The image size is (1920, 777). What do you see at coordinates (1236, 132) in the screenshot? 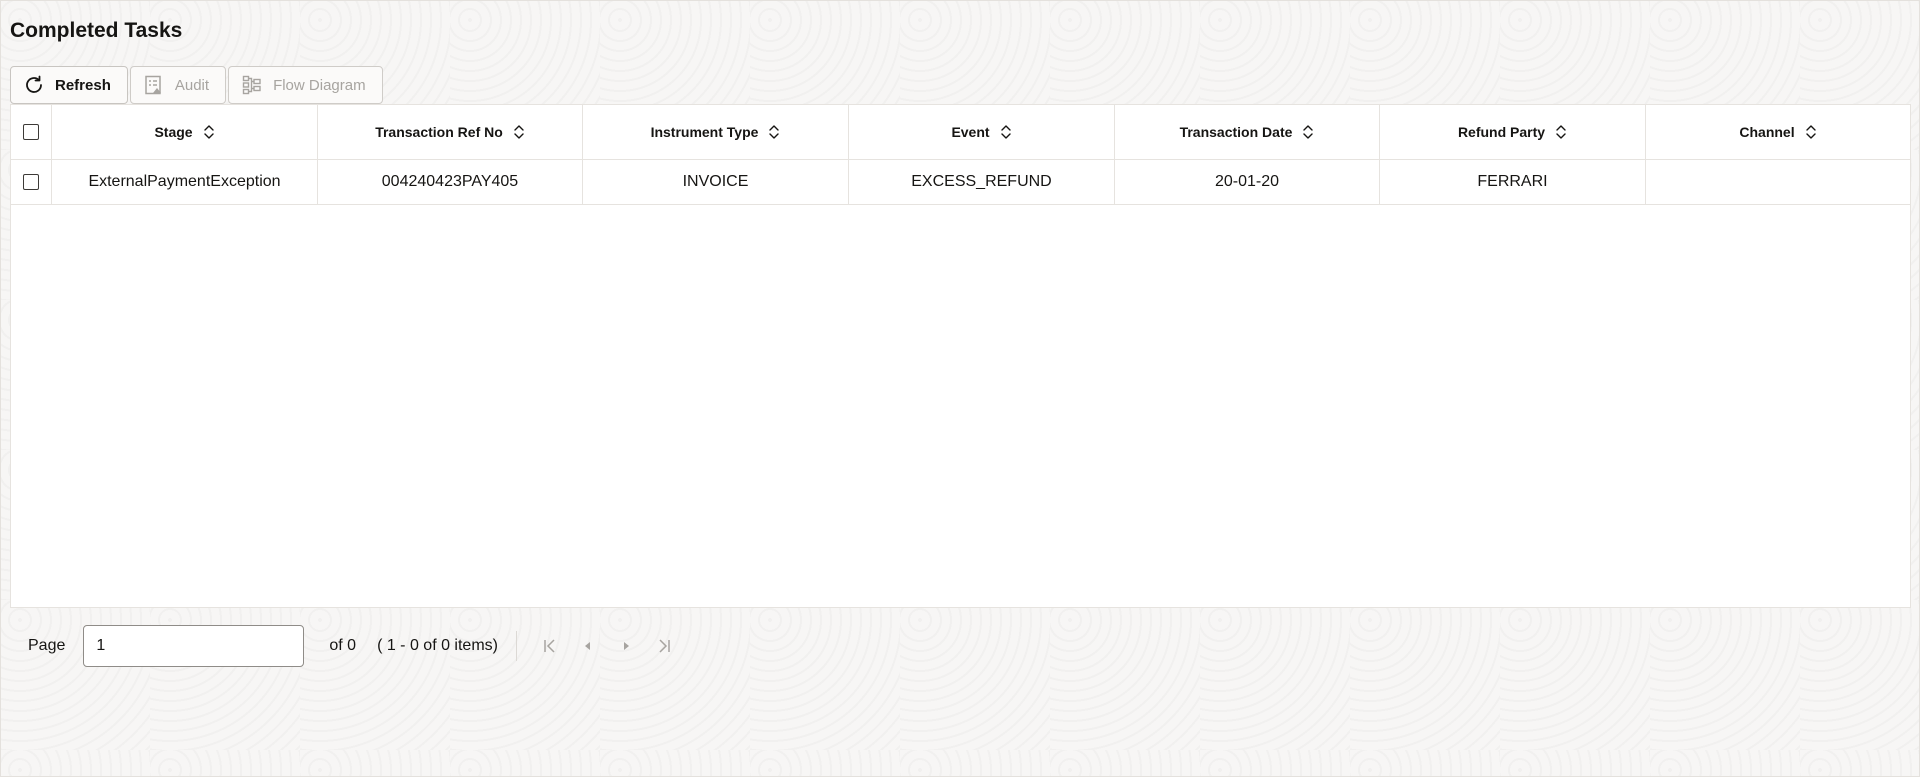
I see `column-header-label: Transaction Date` at bounding box center [1236, 132].